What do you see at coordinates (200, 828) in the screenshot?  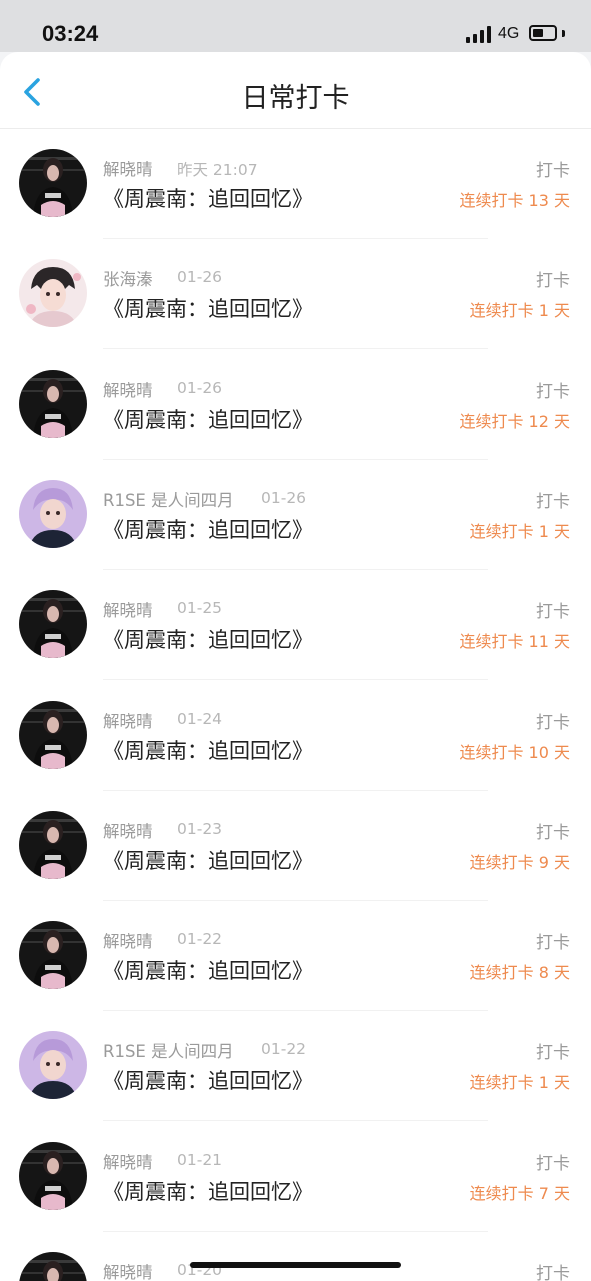 I see `post-date: 01-23` at bounding box center [200, 828].